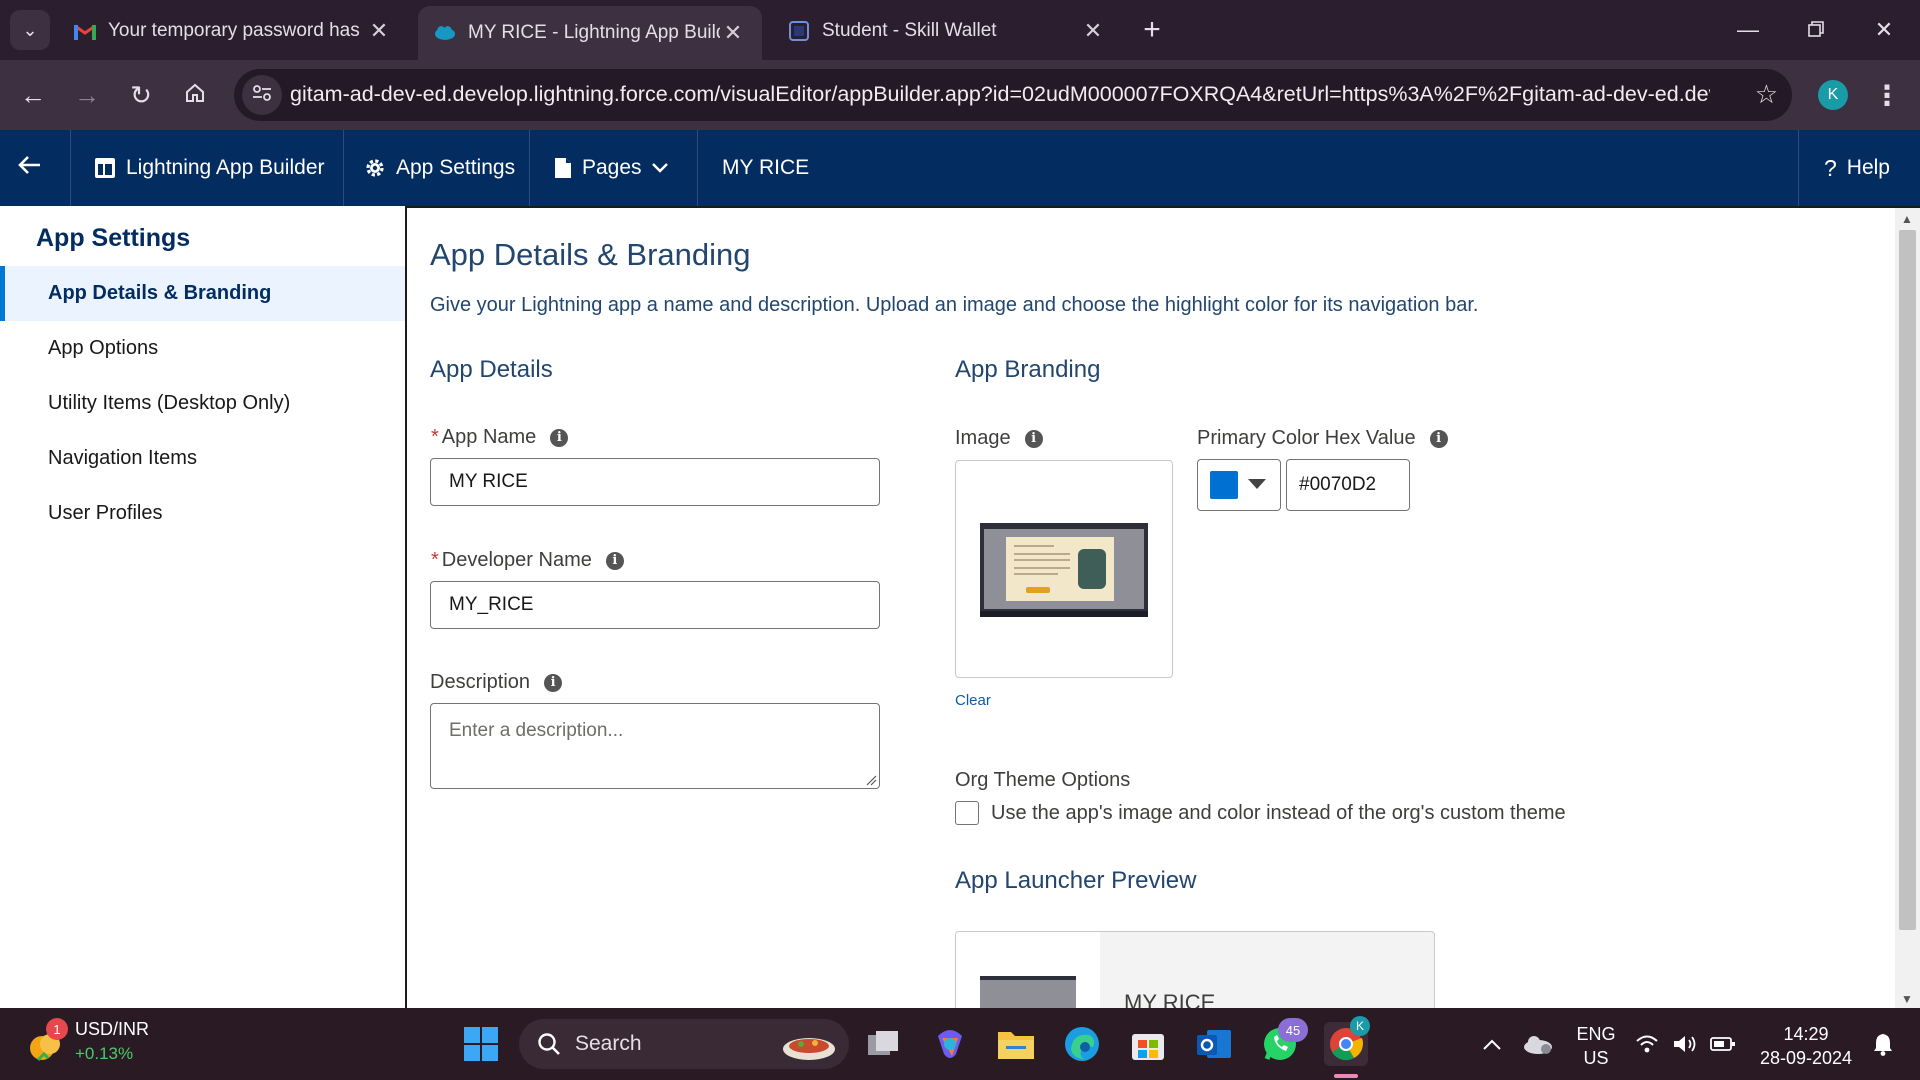 The width and height of the screenshot is (1920, 1080). I want to click on back-button: ←, so click(33, 95).